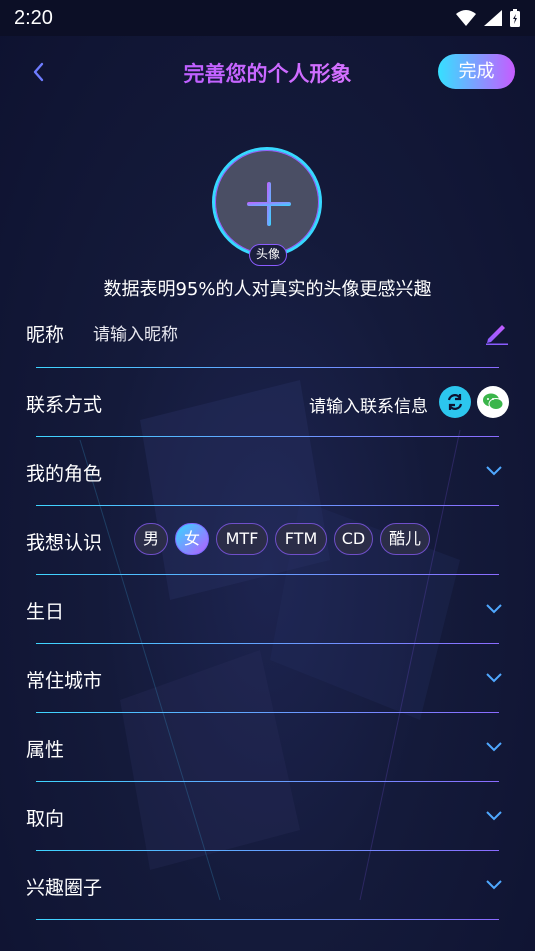 This screenshot has width=535, height=951. Describe the element at coordinates (493, 18) in the screenshot. I see `signal-icon` at that location.